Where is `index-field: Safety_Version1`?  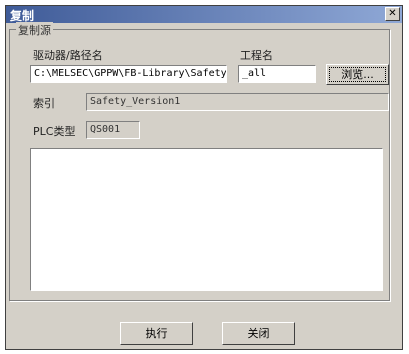
index-field: Safety_Version1 is located at coordinates (237, 102).